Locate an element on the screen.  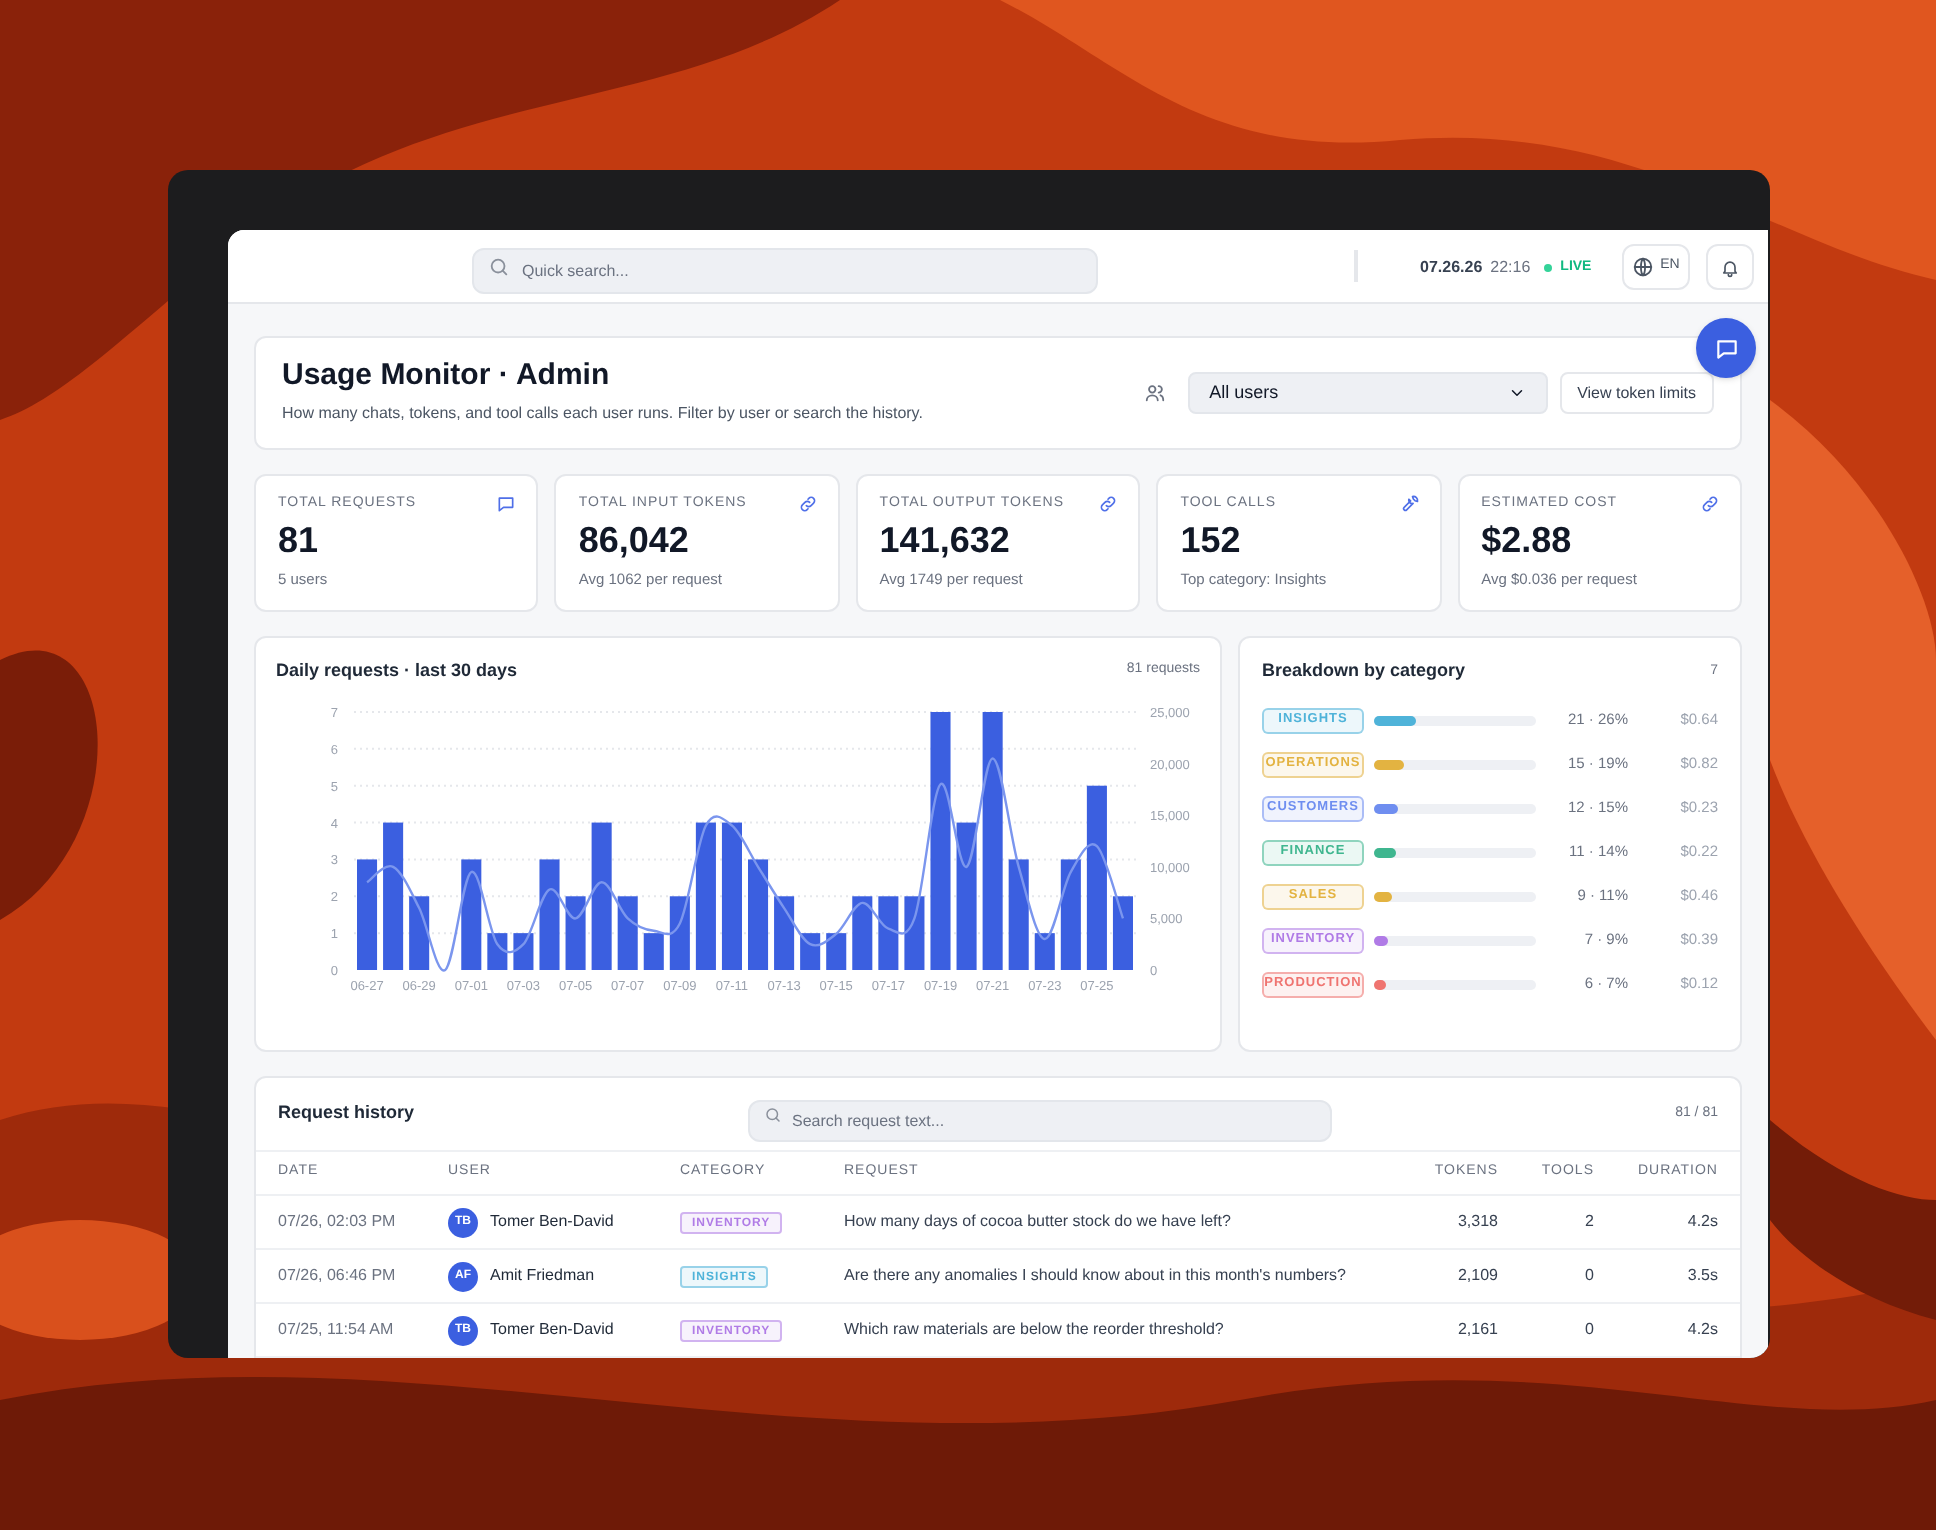
stat-value: 141,632 is located at coordinates (945, 540).